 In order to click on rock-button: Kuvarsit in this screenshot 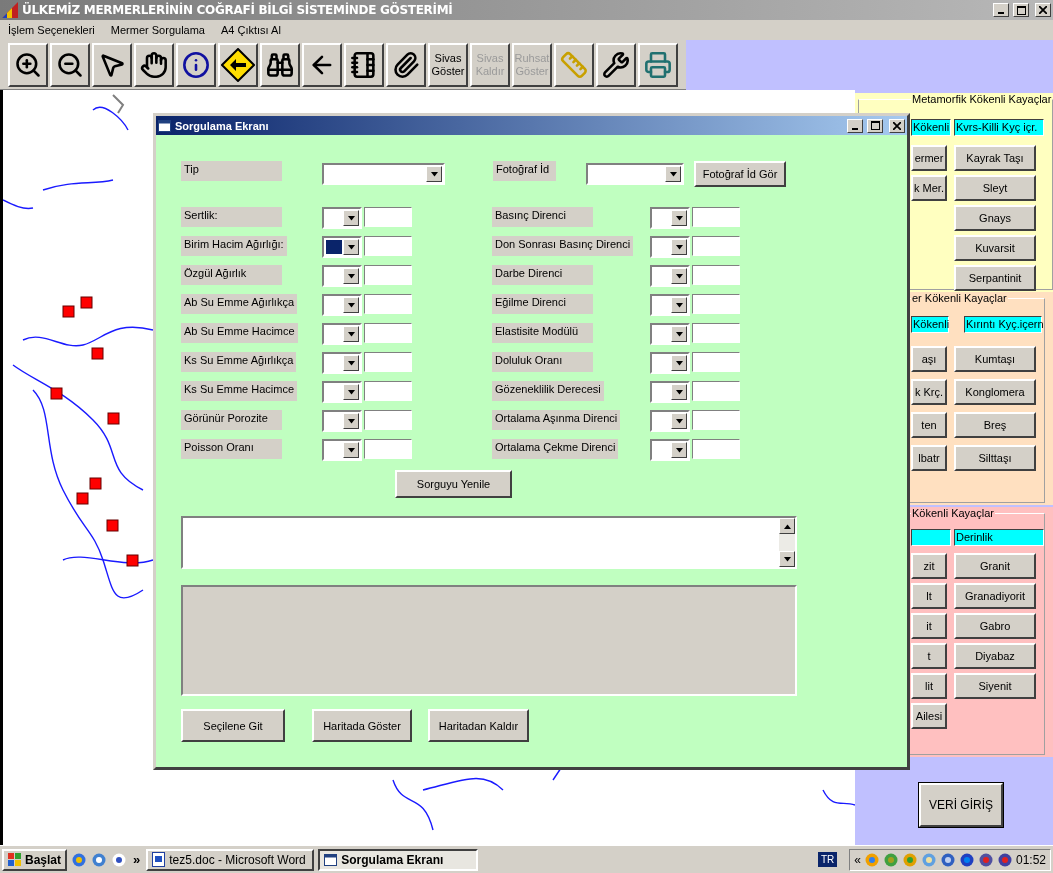, I will do `click(995, 248)`.